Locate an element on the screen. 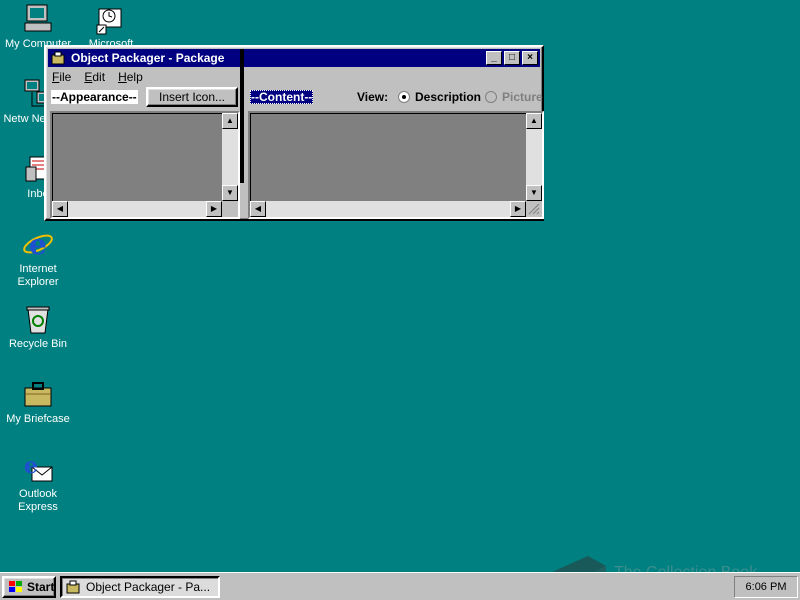  outlook-express-icon: e is located at coordinates (38, 469).